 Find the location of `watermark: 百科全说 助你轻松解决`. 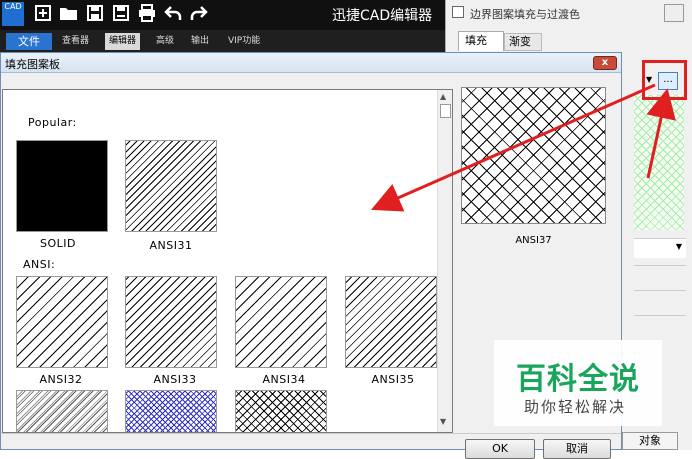

watermark: 百科全说 助你轻松解决 is located at coordinates (578, 383).